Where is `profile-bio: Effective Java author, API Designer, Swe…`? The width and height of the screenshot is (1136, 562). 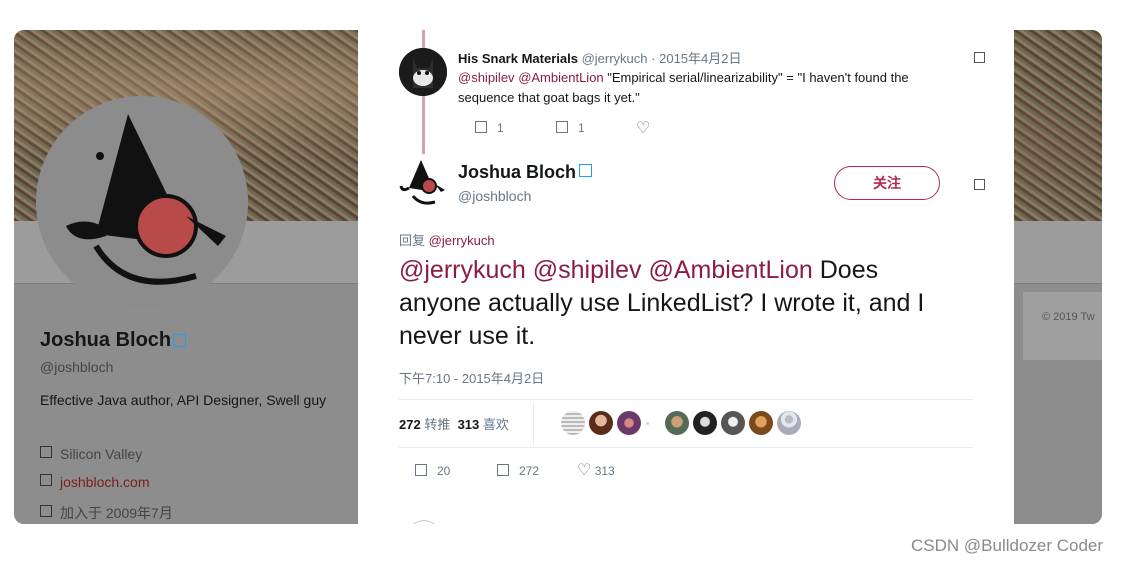
profile-bio: Effective Java author, API Designer, Swe… is located at coordinates (183, 400).